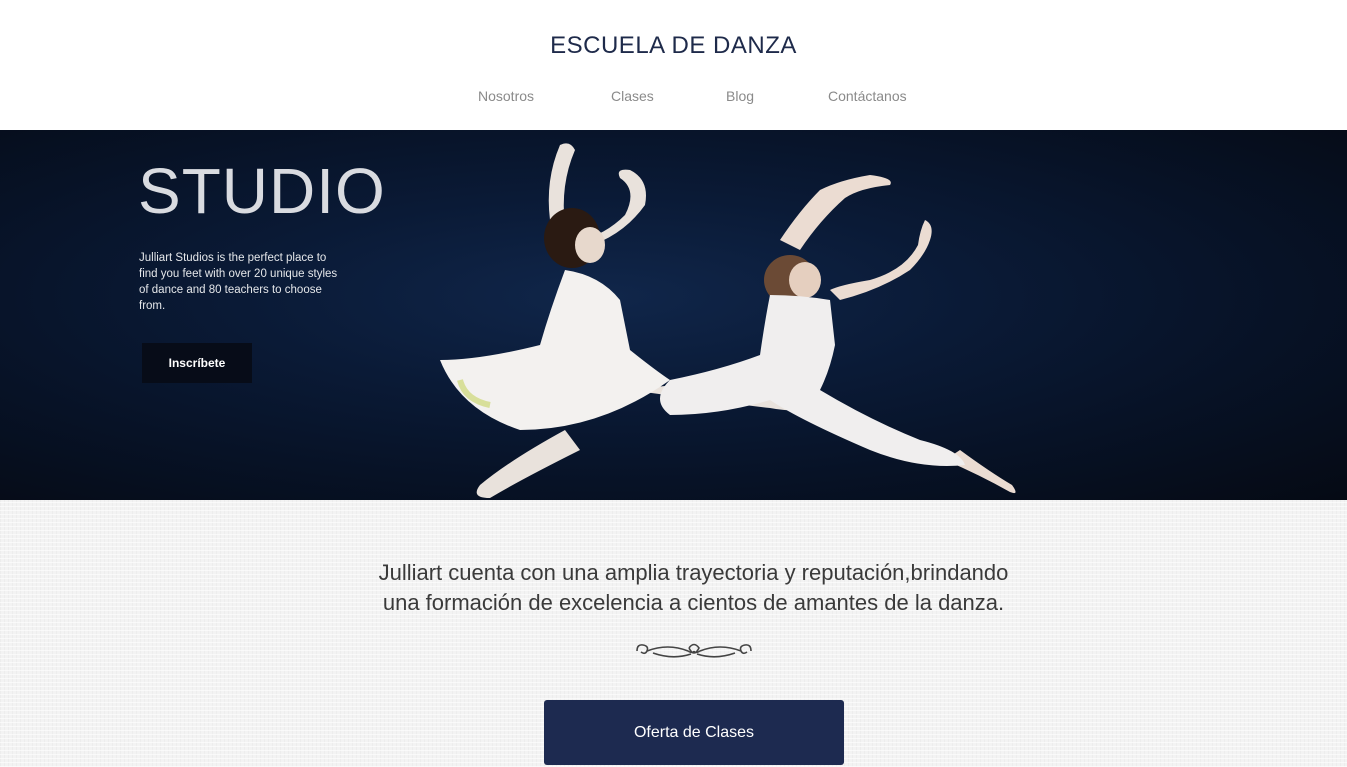  What do you see at coordinates (673, 98) in the screenshot?
I see `main-nav: Nosotros Clases Blog Contáctanos` at bounding box center [673, 98].